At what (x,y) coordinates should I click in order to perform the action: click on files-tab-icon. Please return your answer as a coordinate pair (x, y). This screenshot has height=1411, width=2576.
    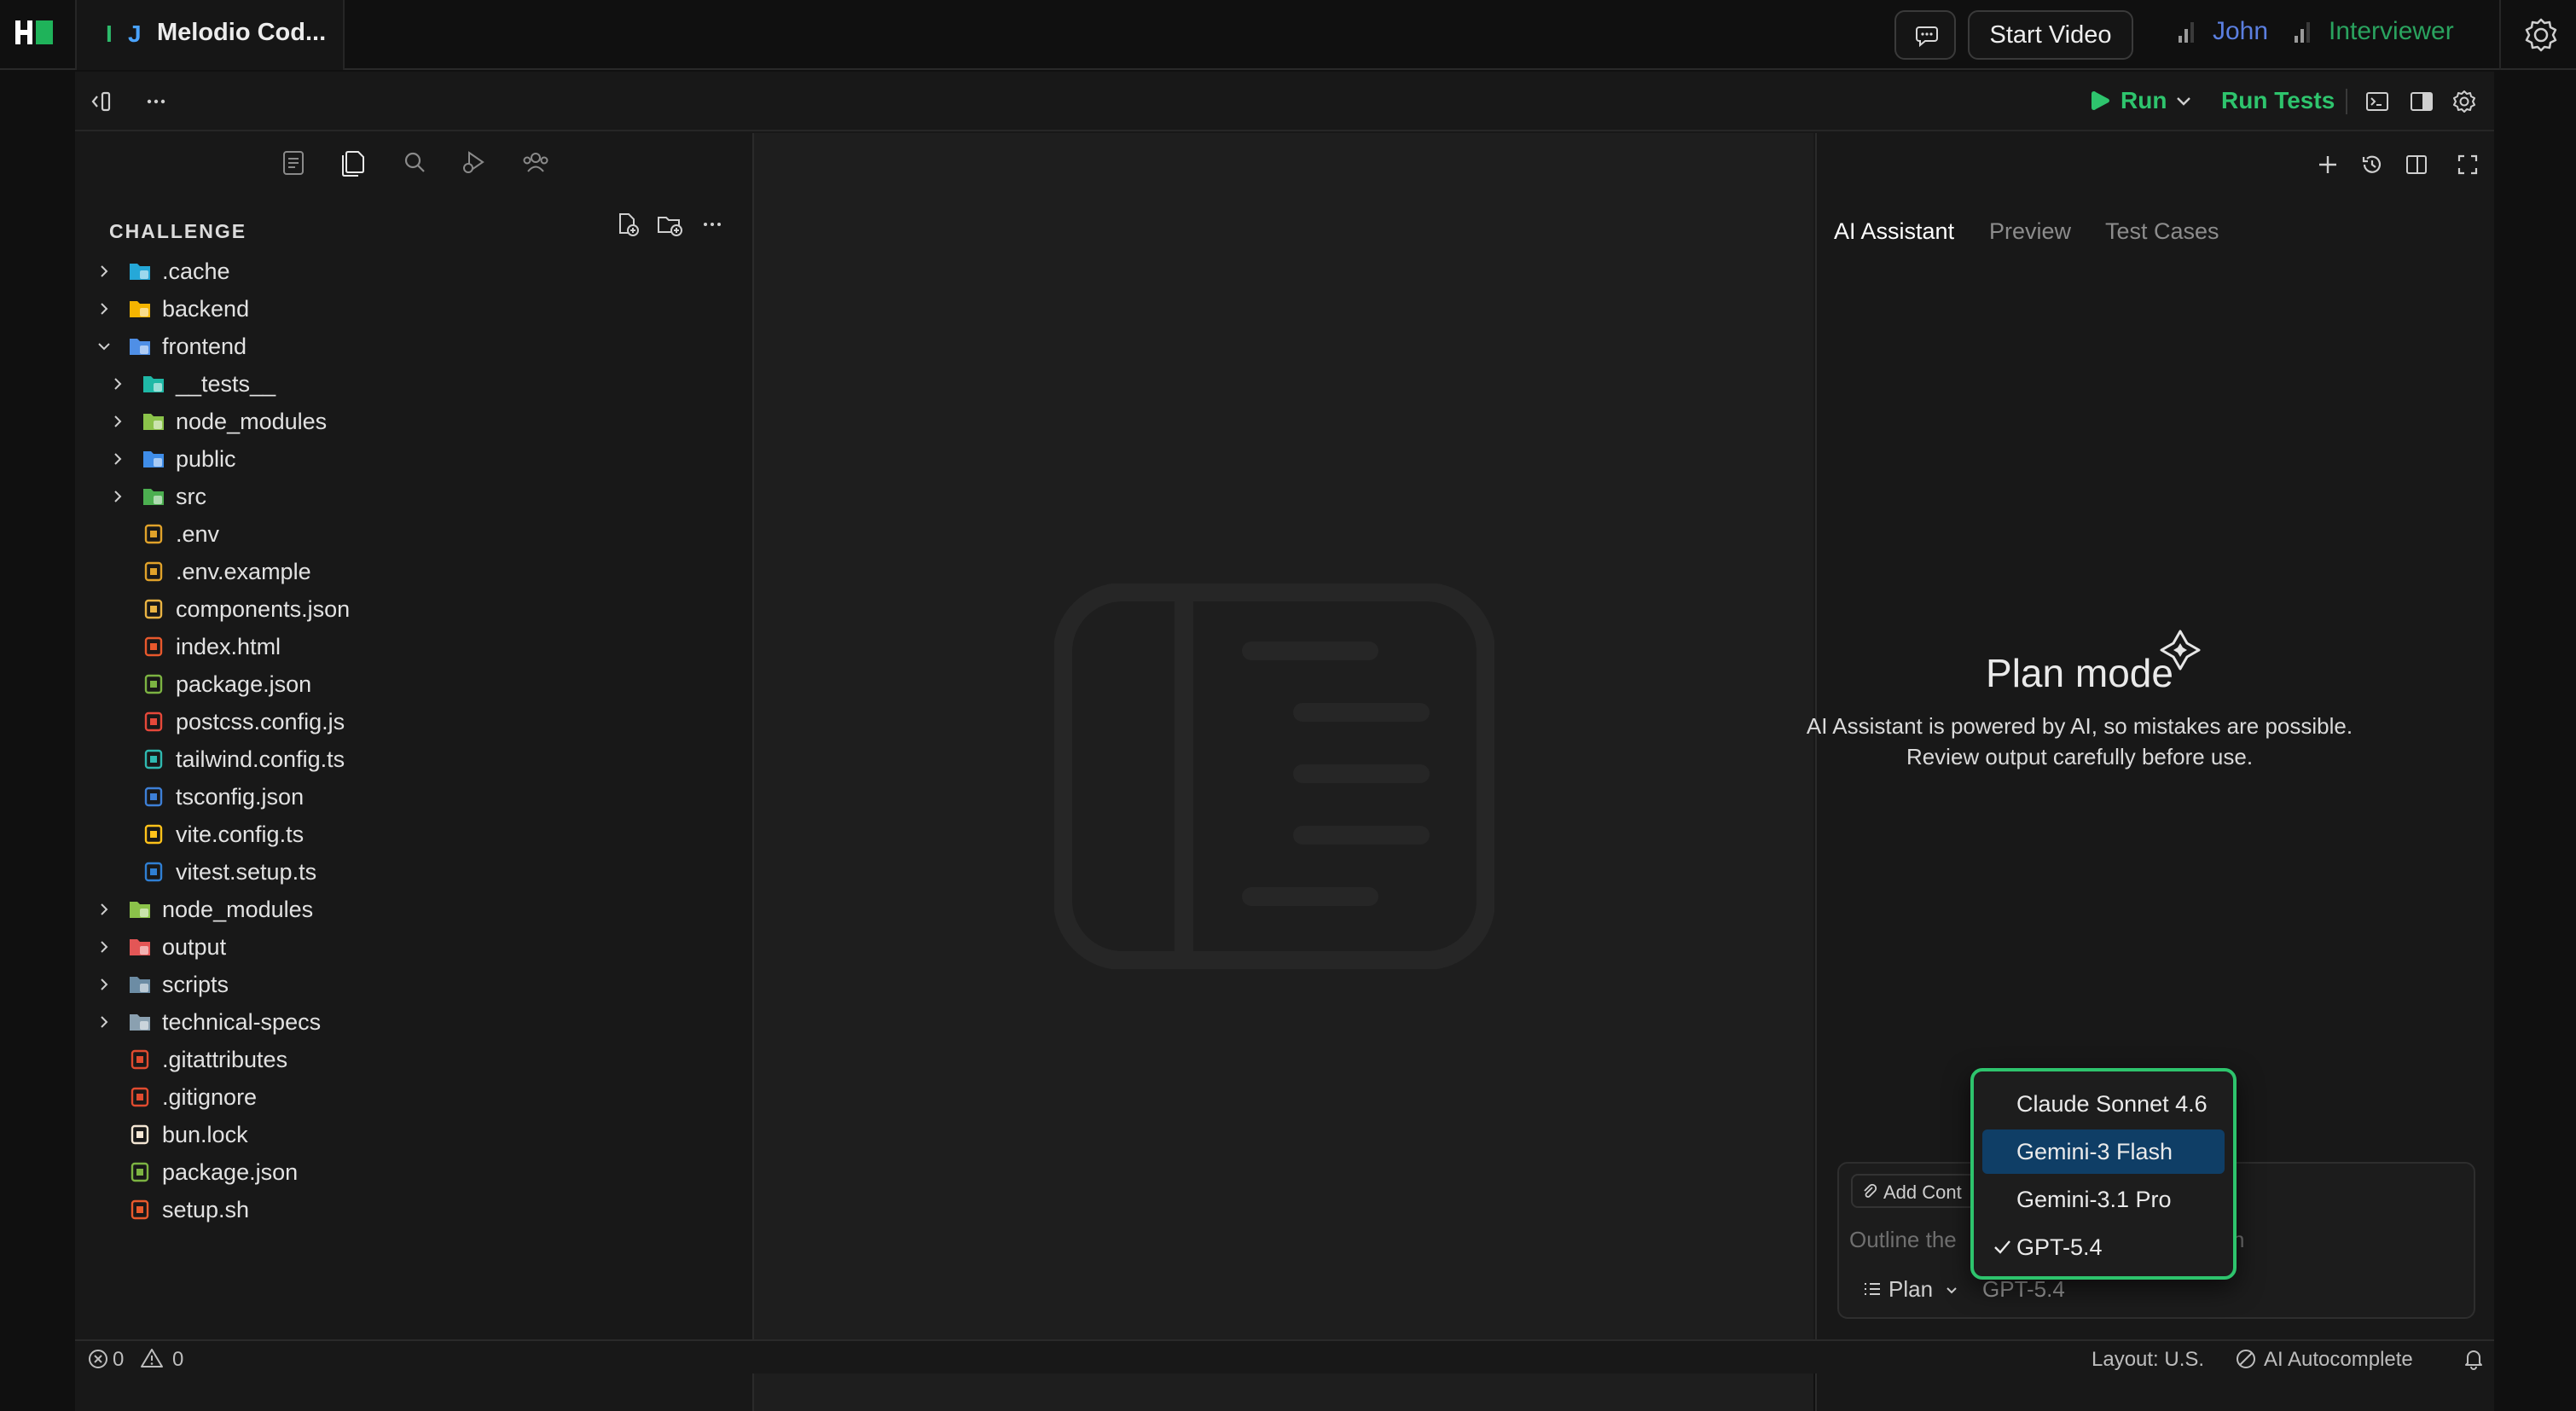
    Looking at the image, I should click on (353, 162).